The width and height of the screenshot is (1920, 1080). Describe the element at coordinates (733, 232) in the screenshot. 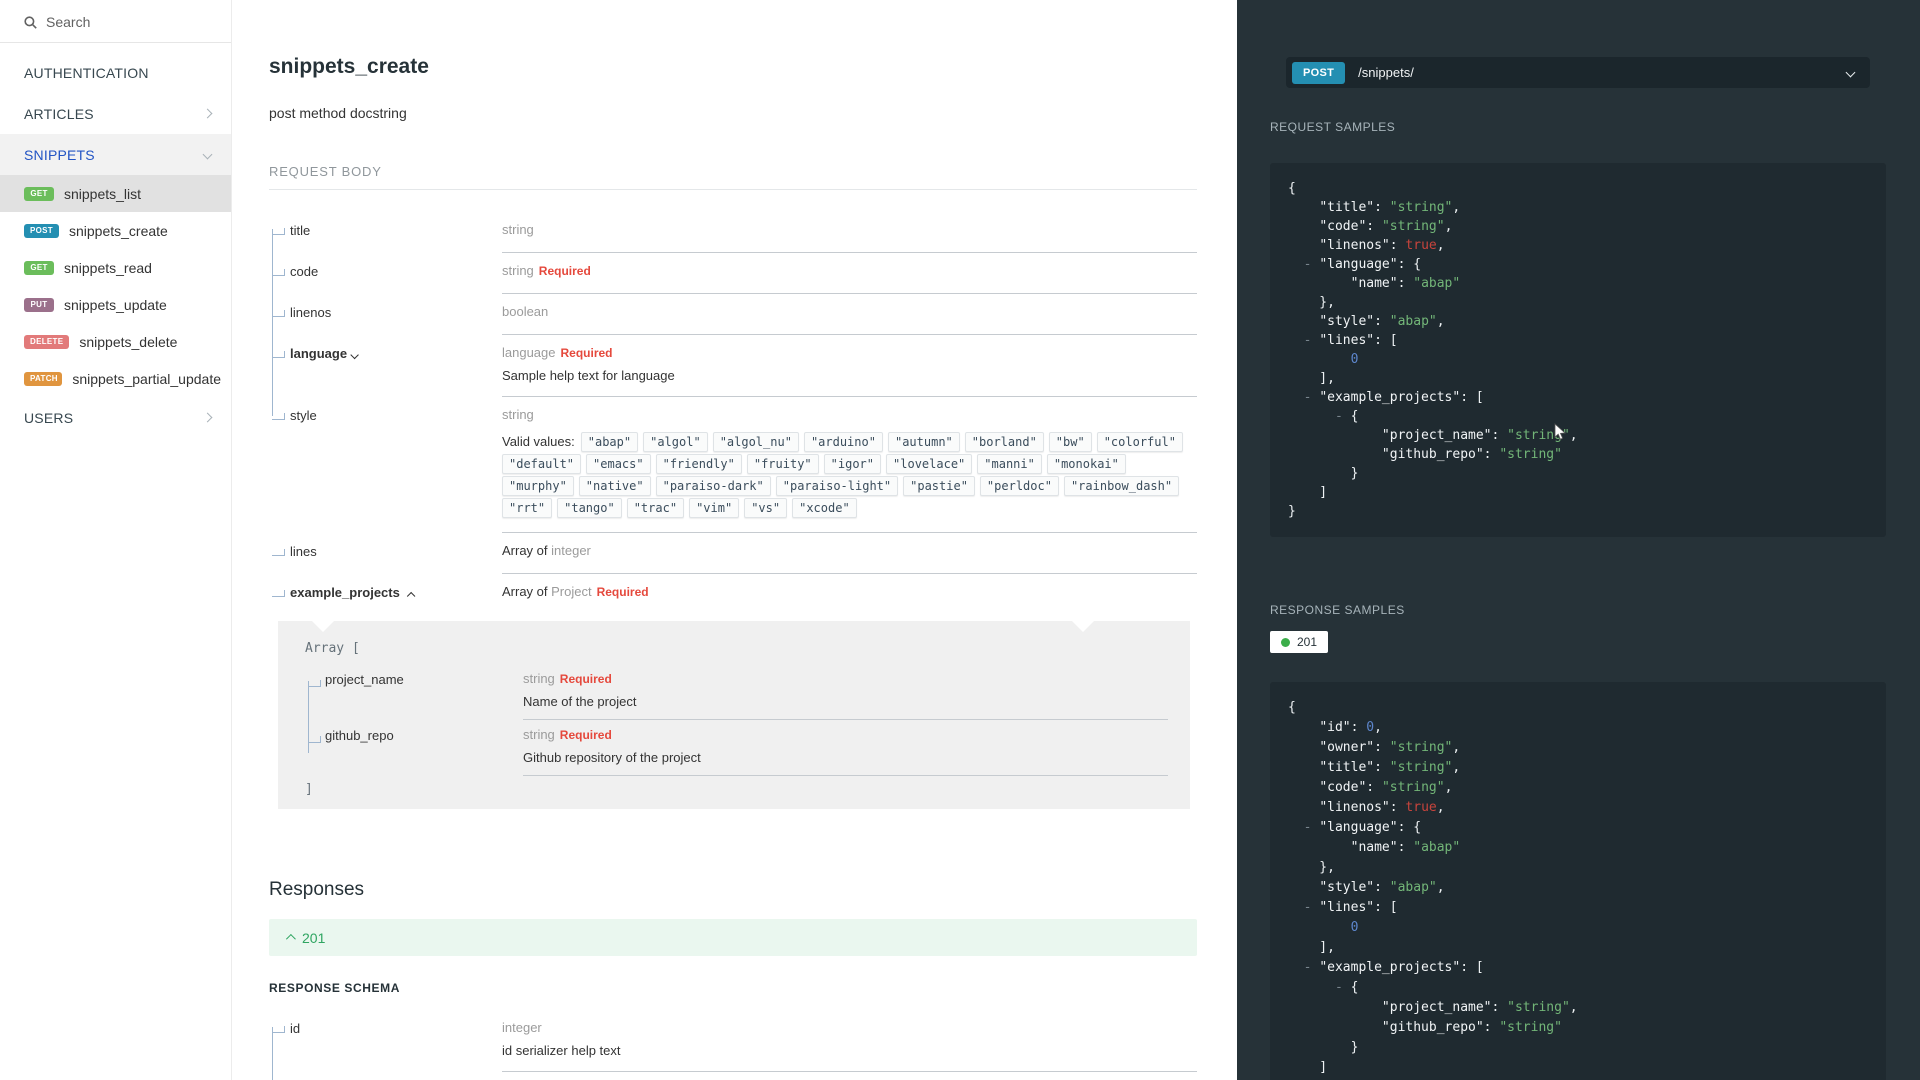

I see `field-row-title: title string` at that location.